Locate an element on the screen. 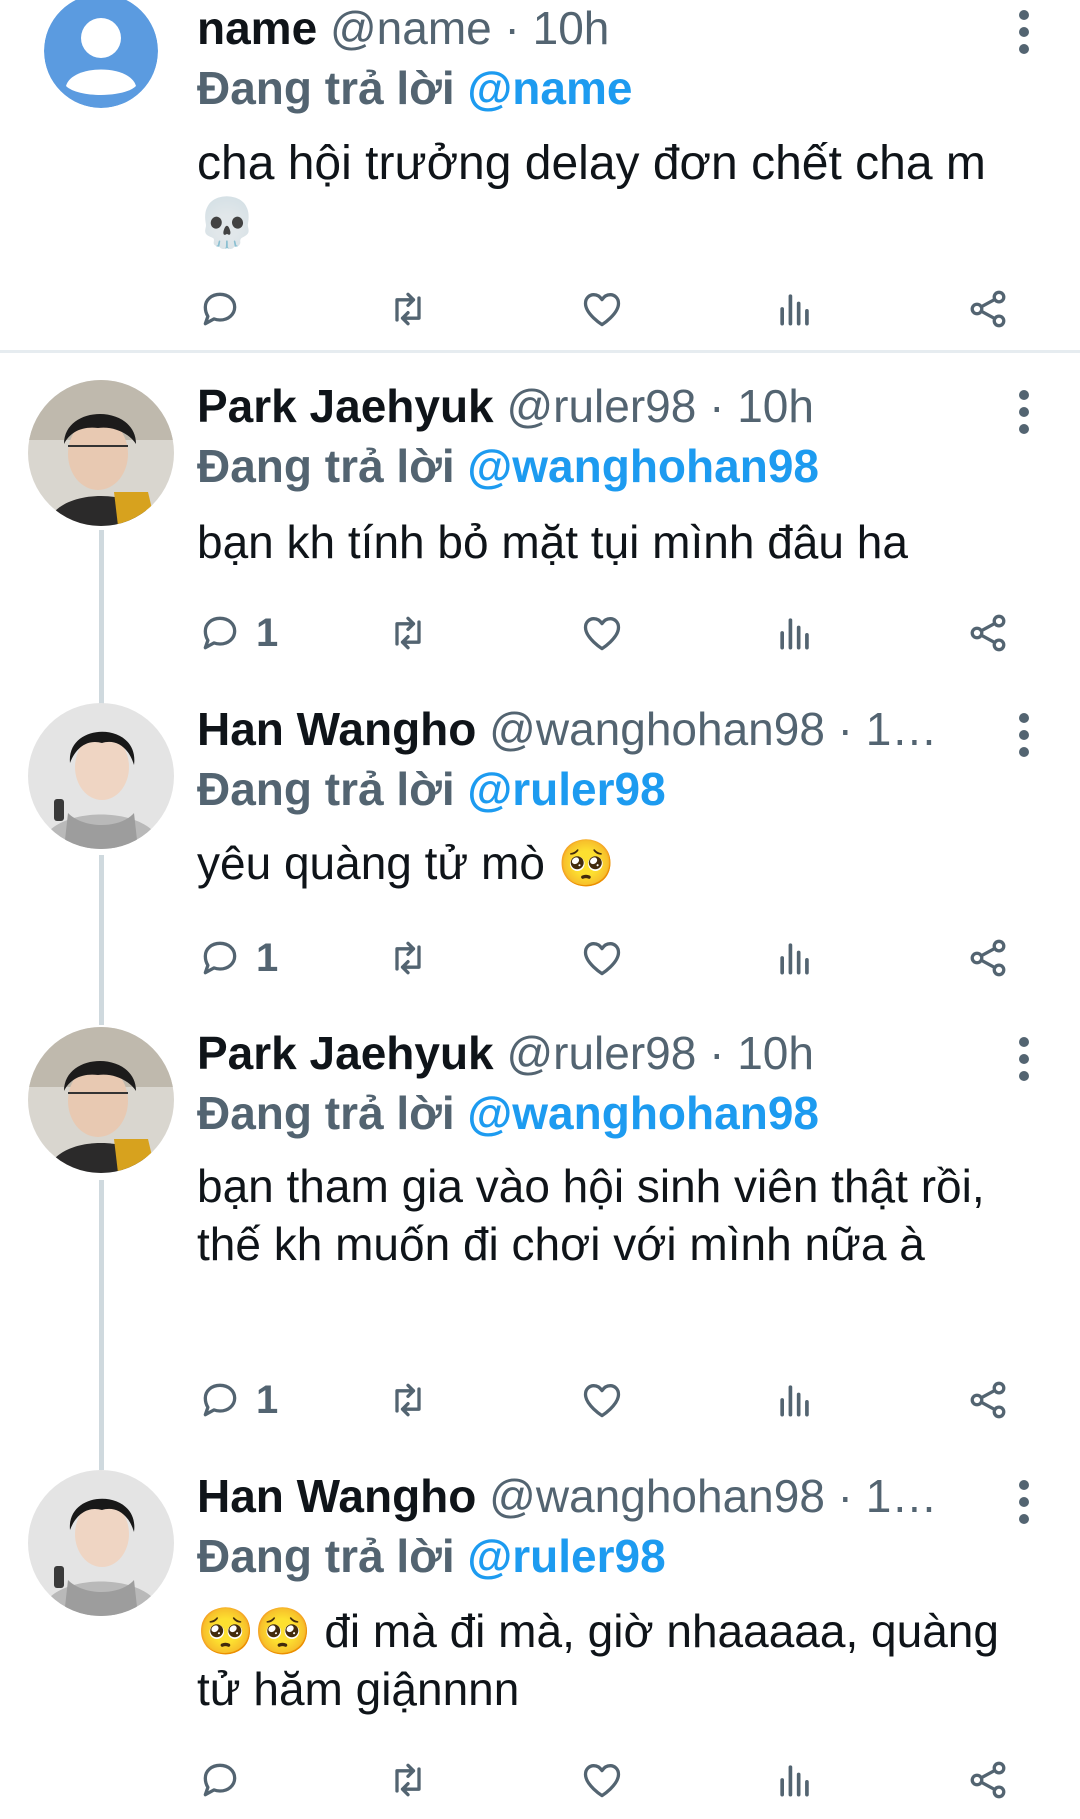  divider is located at coordinates (540, 351).